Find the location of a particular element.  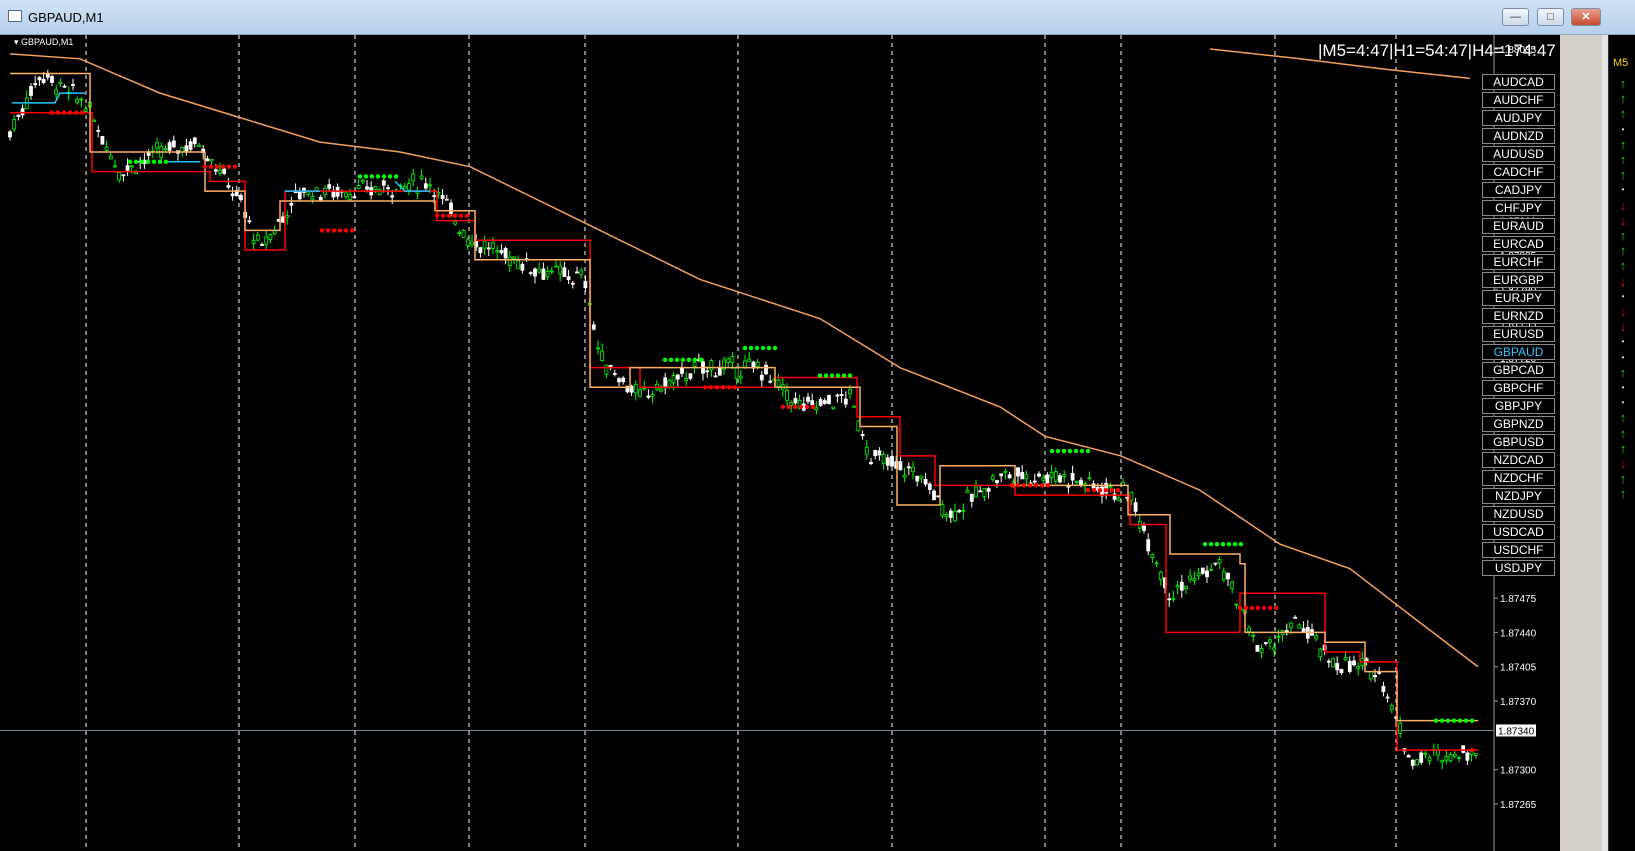

pair-button-gbpusd: GBPUSD is located at coordinates (1518, 442).